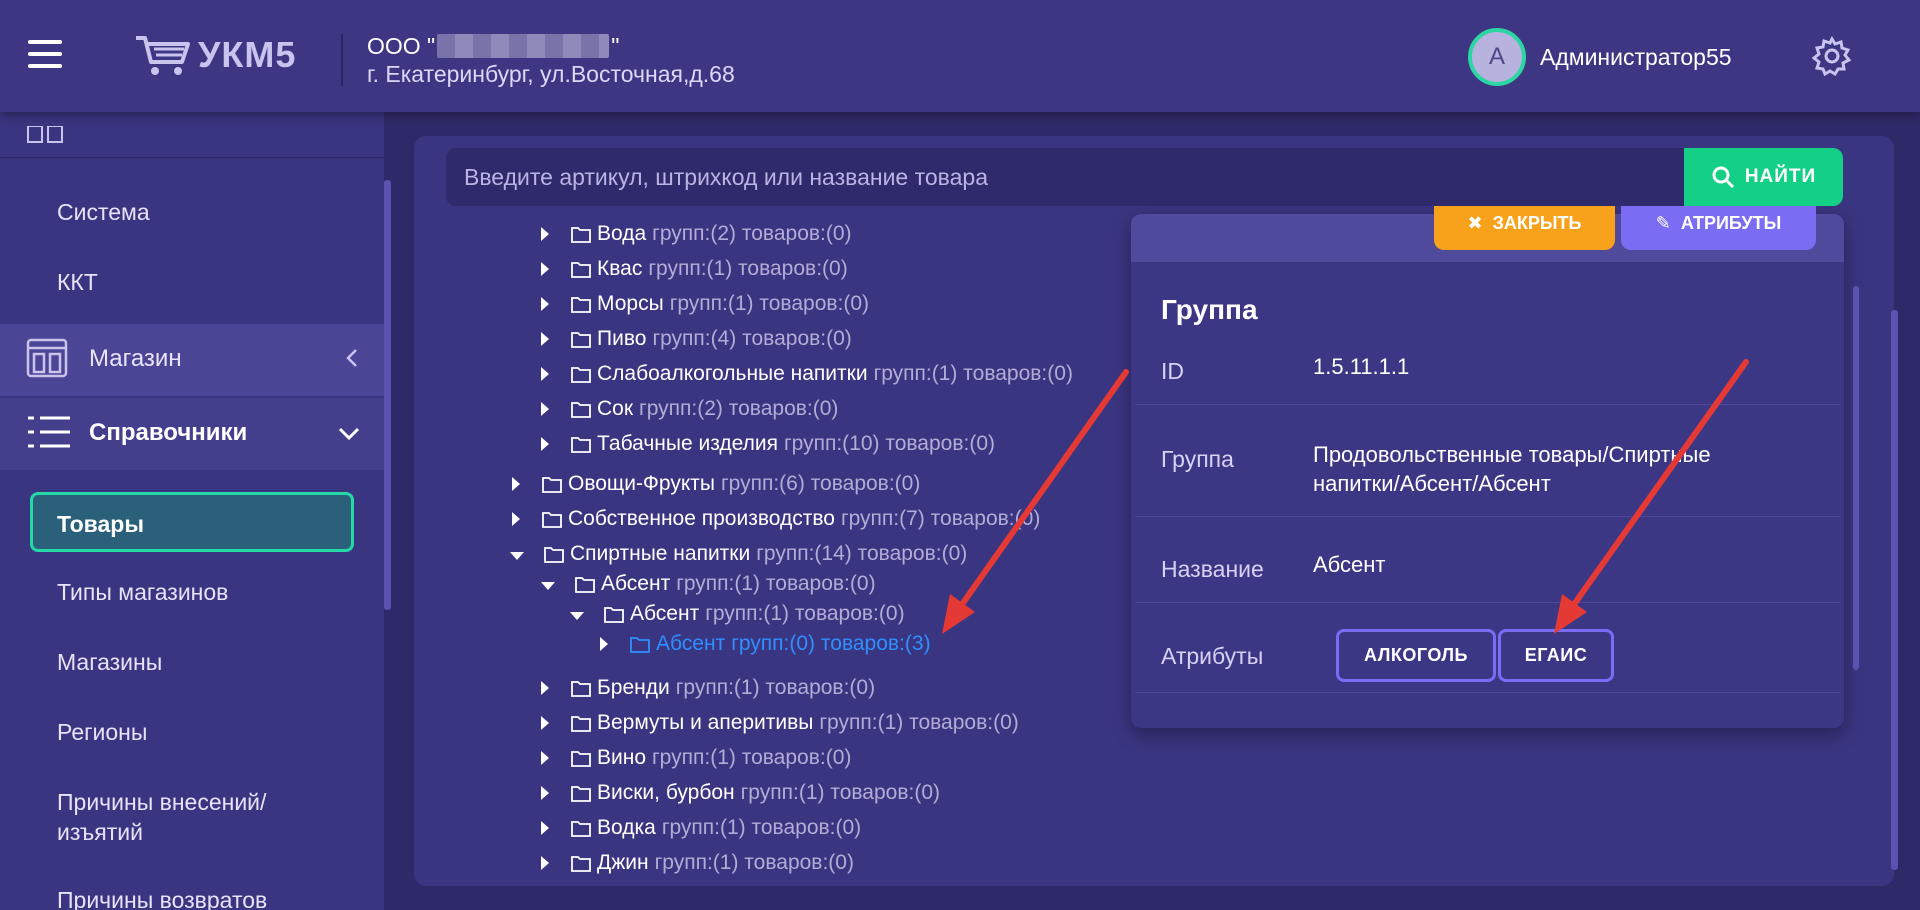 The width and height of the screenshot is (1920, 910). I want to click on menu-icon, so click(45, 54).